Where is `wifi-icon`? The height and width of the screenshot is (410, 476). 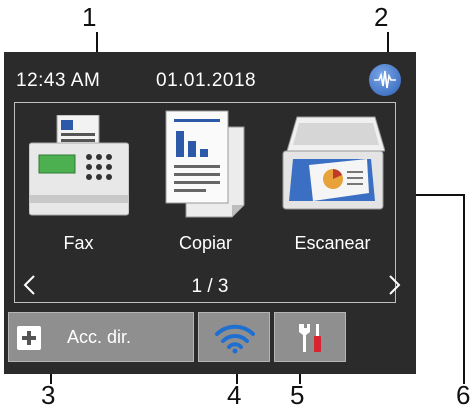
wifi-icon is located at coordinates (235, 339).